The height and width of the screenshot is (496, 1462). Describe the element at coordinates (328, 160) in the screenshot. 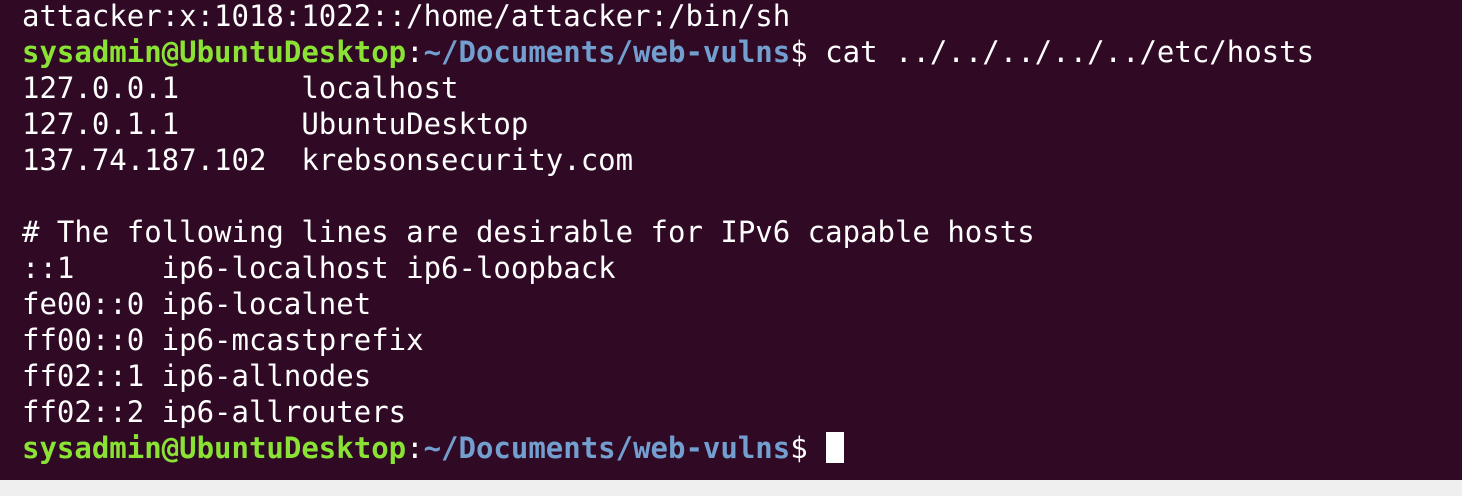

I see `hosts-line: 137.74.187.102 krebsonsecurity.com` at that location.